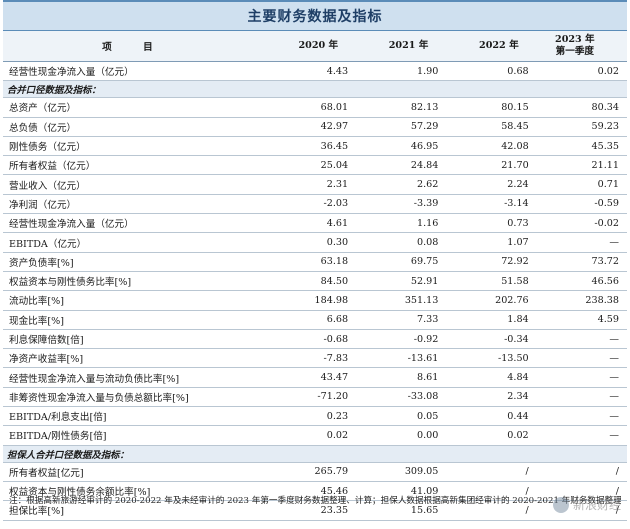 This screenshot has width=630, height=529. I want to click on row-value: 73.72, so click(581, 261).